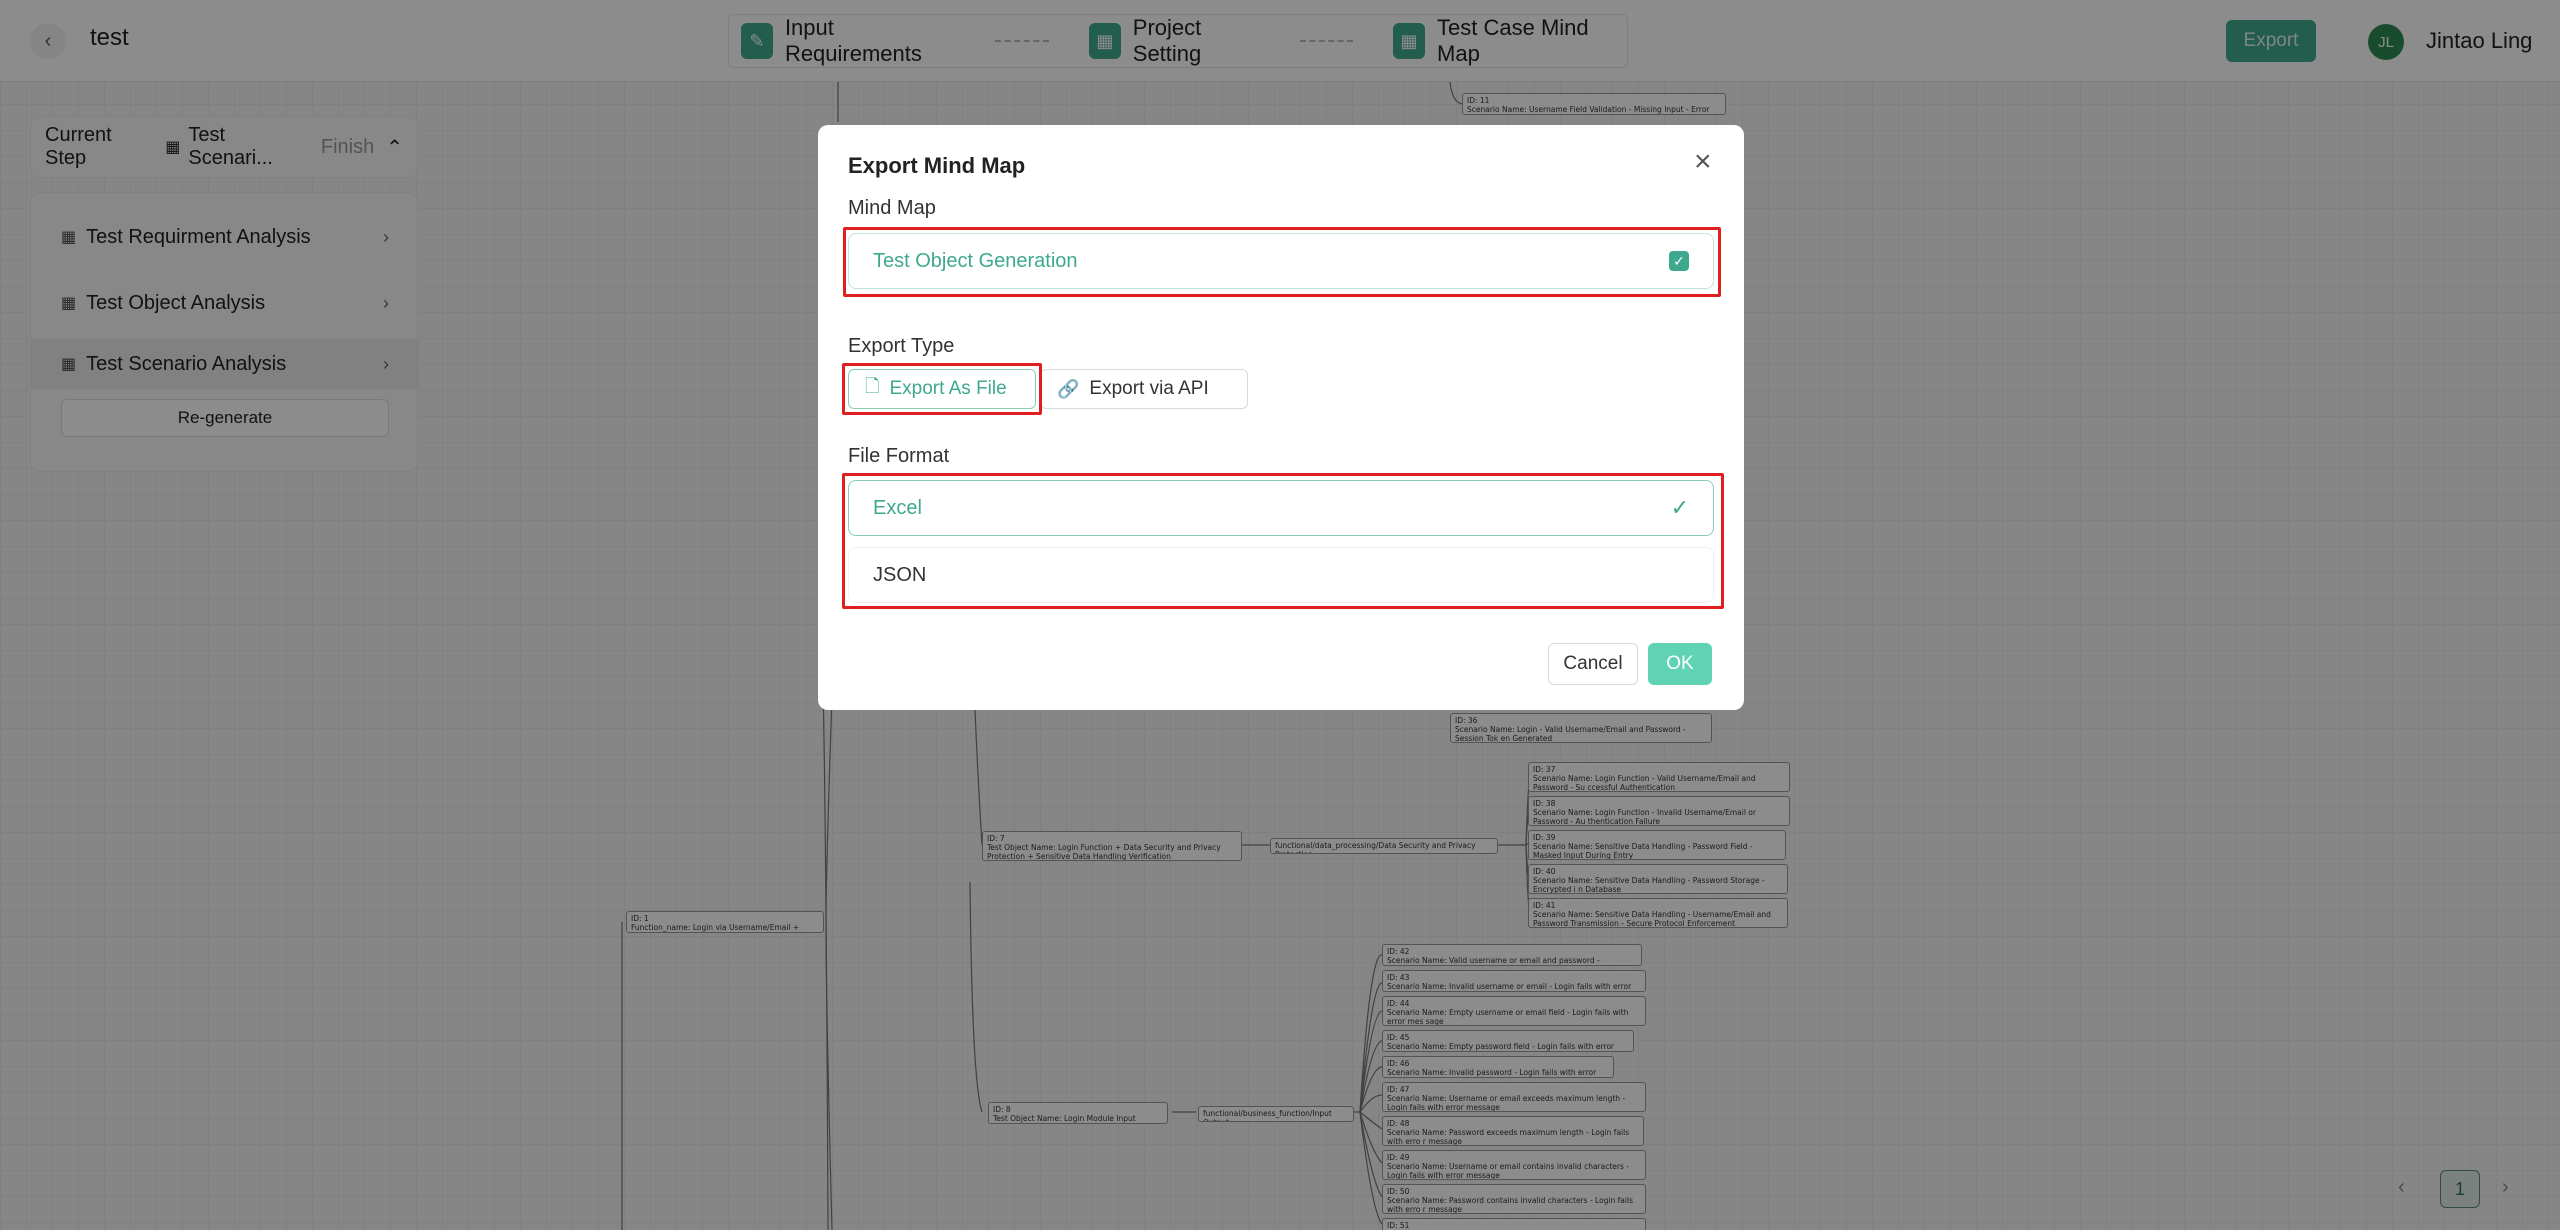  Describe the element at coordinates (1593, 664) in the screenshot. I see `cancel-button: Cancel` at that location.